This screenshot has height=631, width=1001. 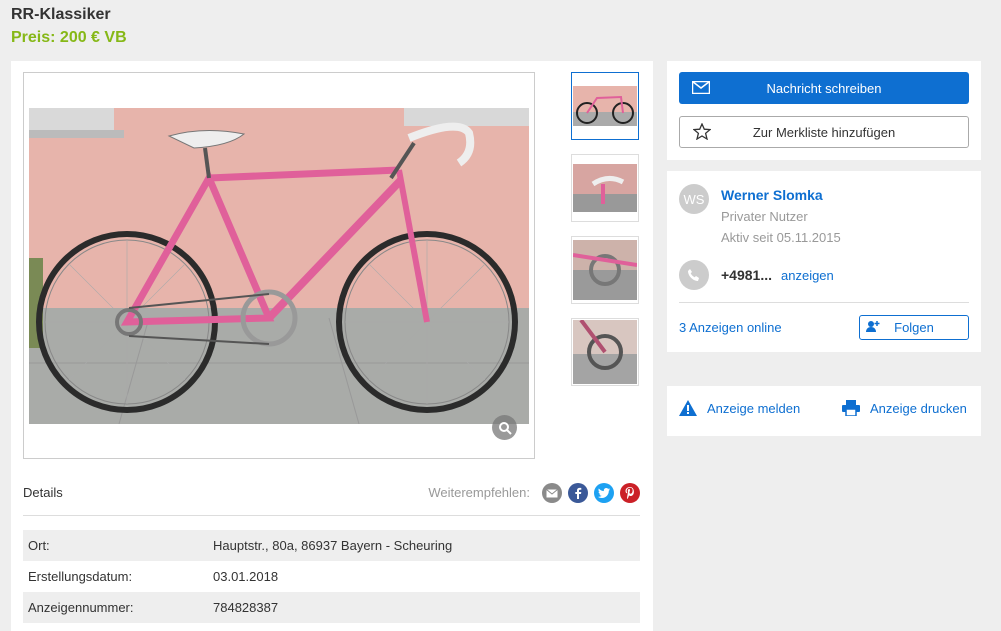 What do you see at coordinates (39, 545) in the screenshot?
I see `detail-key: Ort:` at bounding box center [39, 545].